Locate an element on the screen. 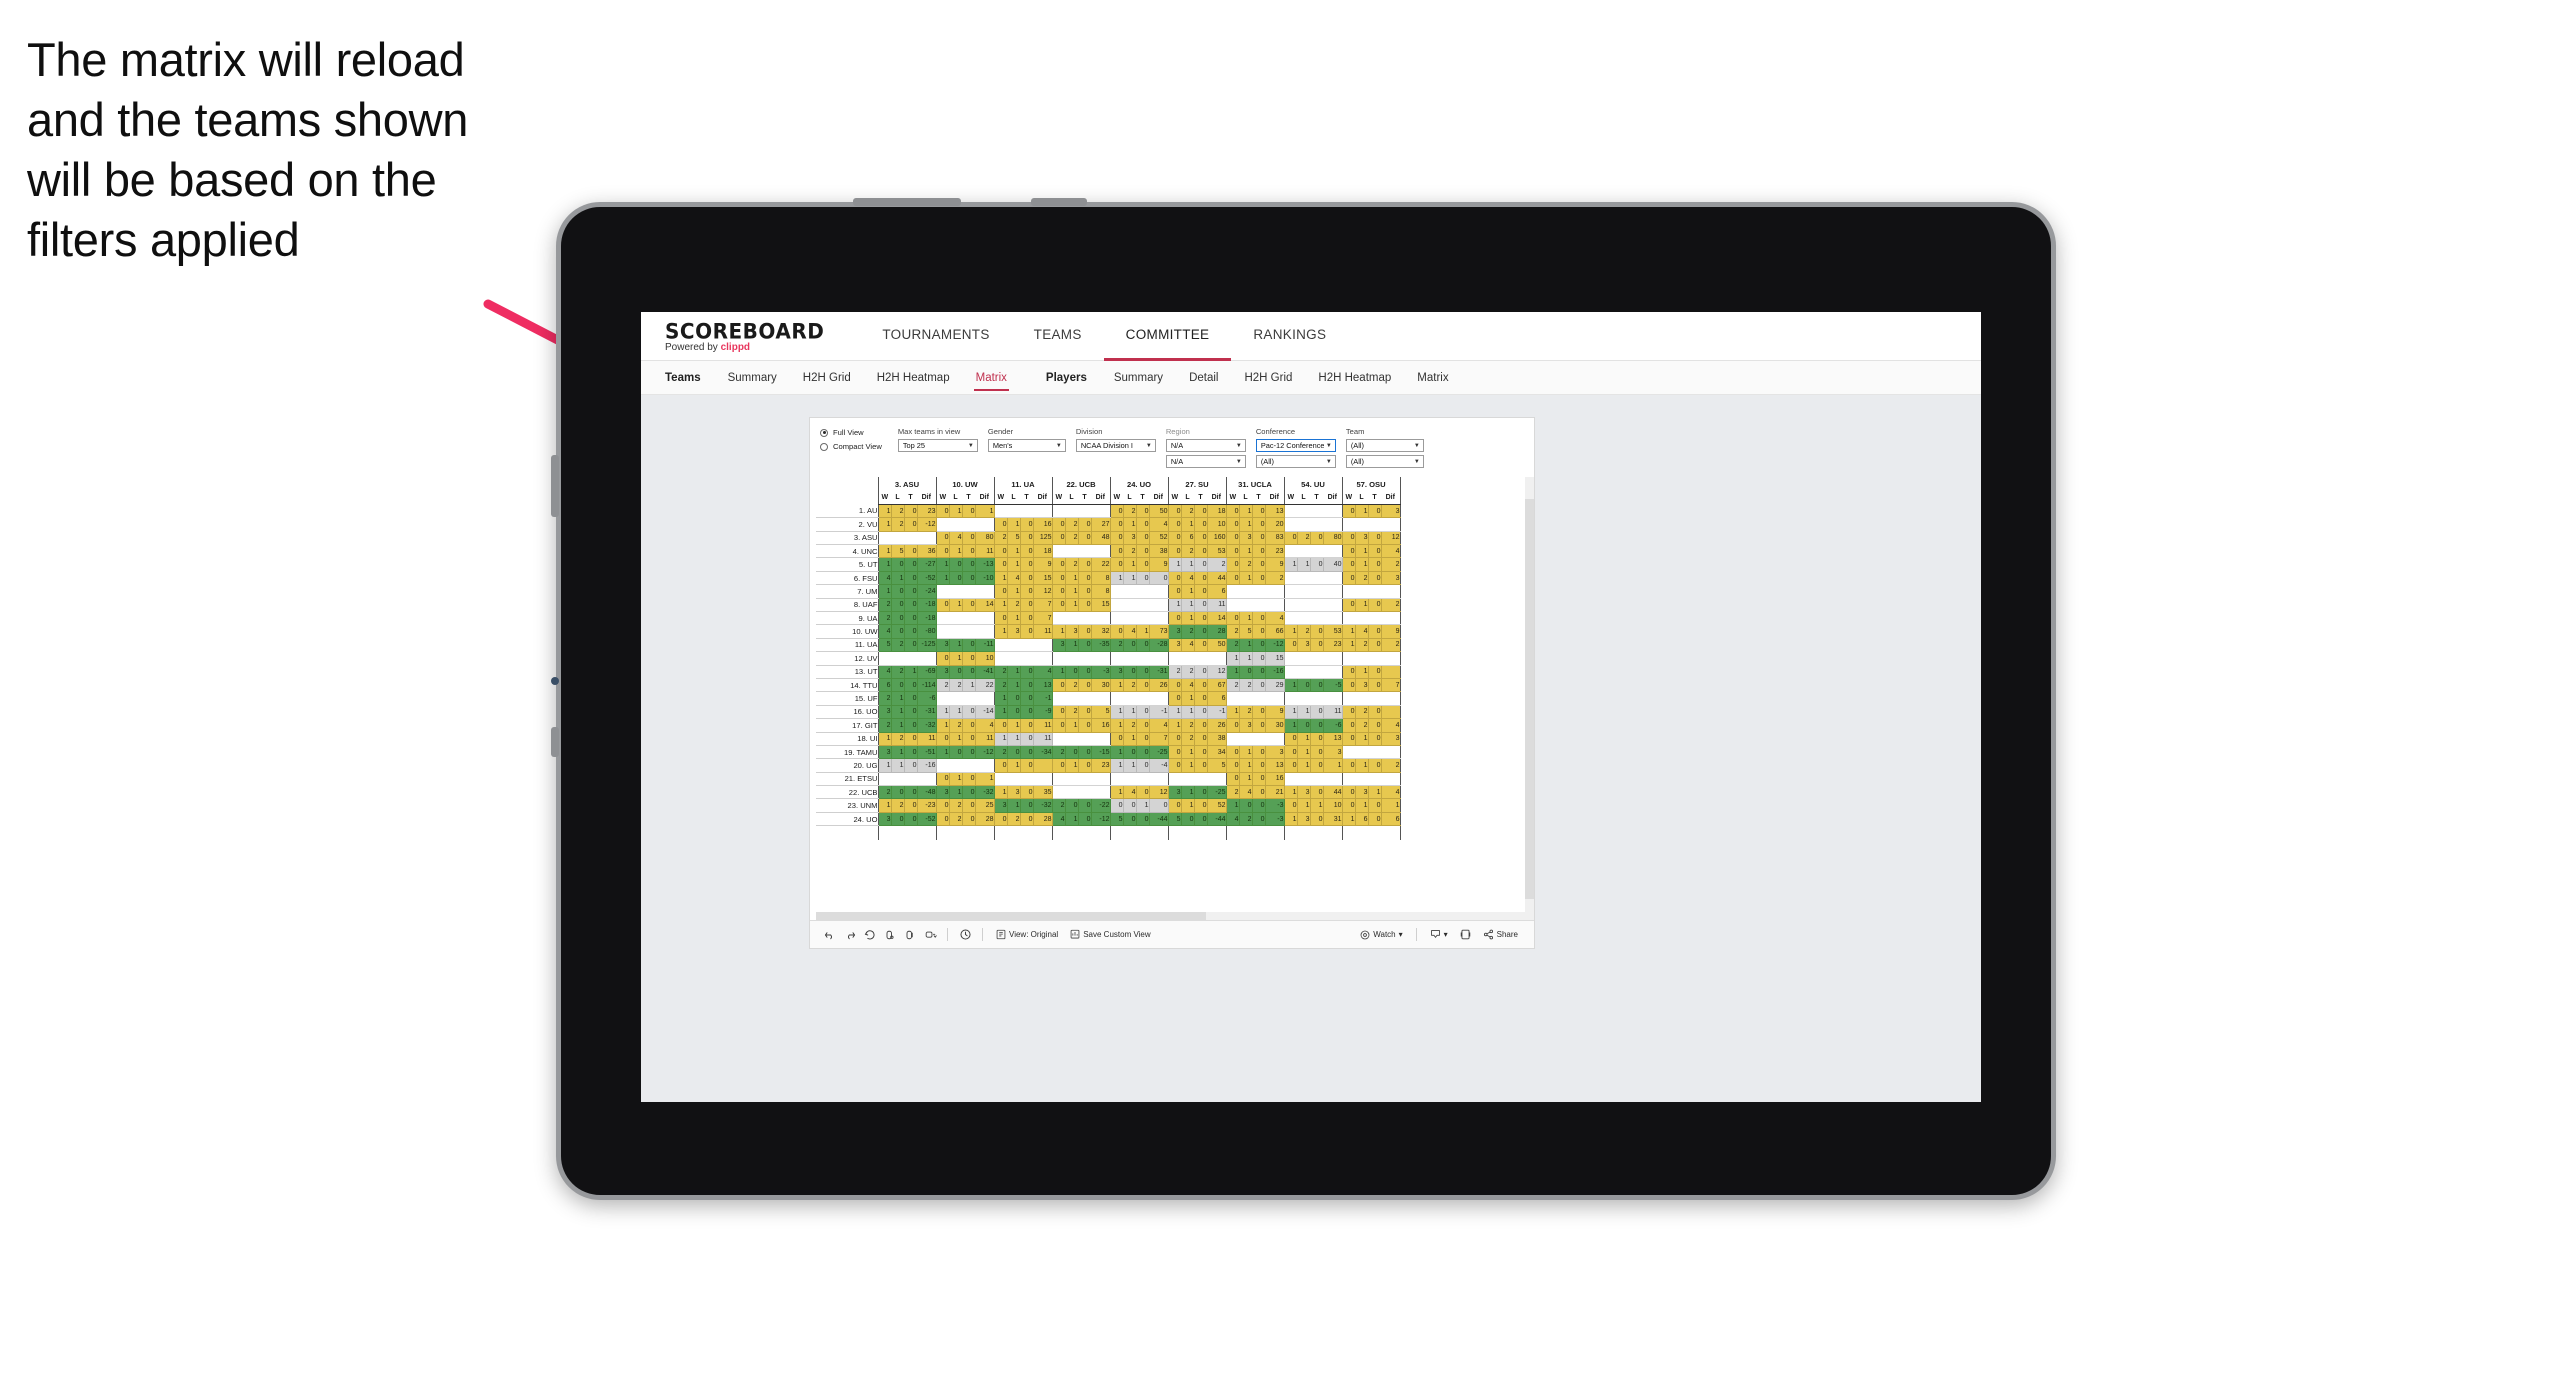 This screenshot has height=1382, width=2568. matrix-cell: -15 is located at coordinates (1100, 752).